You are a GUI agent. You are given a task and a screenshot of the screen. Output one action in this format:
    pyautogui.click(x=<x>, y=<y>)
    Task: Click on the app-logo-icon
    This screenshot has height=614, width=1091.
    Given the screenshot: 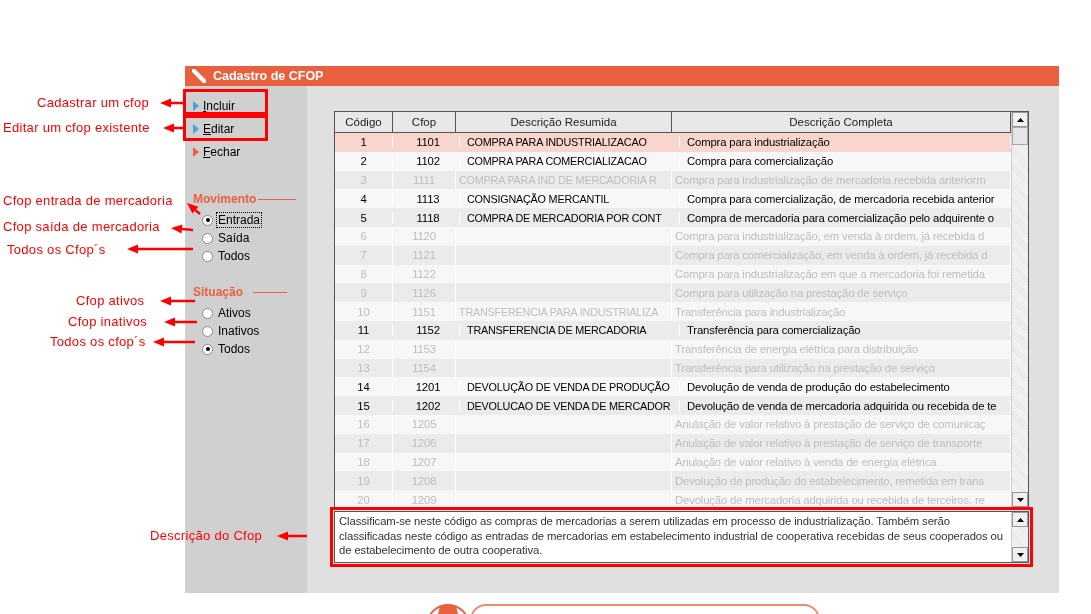 What is the action you would take?
    pyautogui.click(x=199, y=76)
    